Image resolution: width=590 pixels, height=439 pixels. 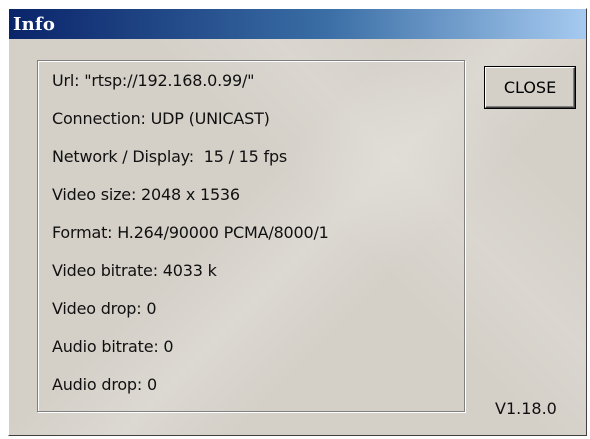 I want to click on url-line: Url: "rtsp://192.168.0.99/", so click(x=153, y=80).